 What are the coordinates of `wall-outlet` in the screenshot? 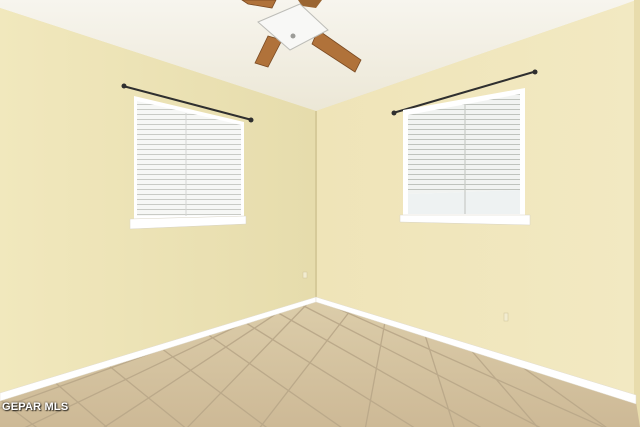 It's located at (305, 275).